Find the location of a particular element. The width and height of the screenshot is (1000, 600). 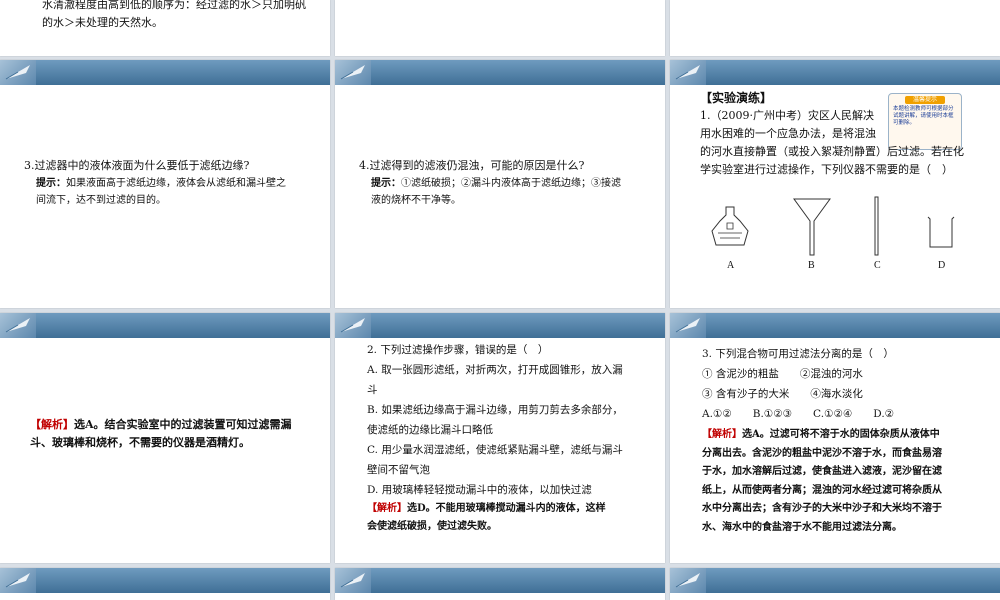

answer-text: 于水，加水溶解后过滤，使食盐进入滤液，泥沙留在滤 is located at coordinates (822, 471).